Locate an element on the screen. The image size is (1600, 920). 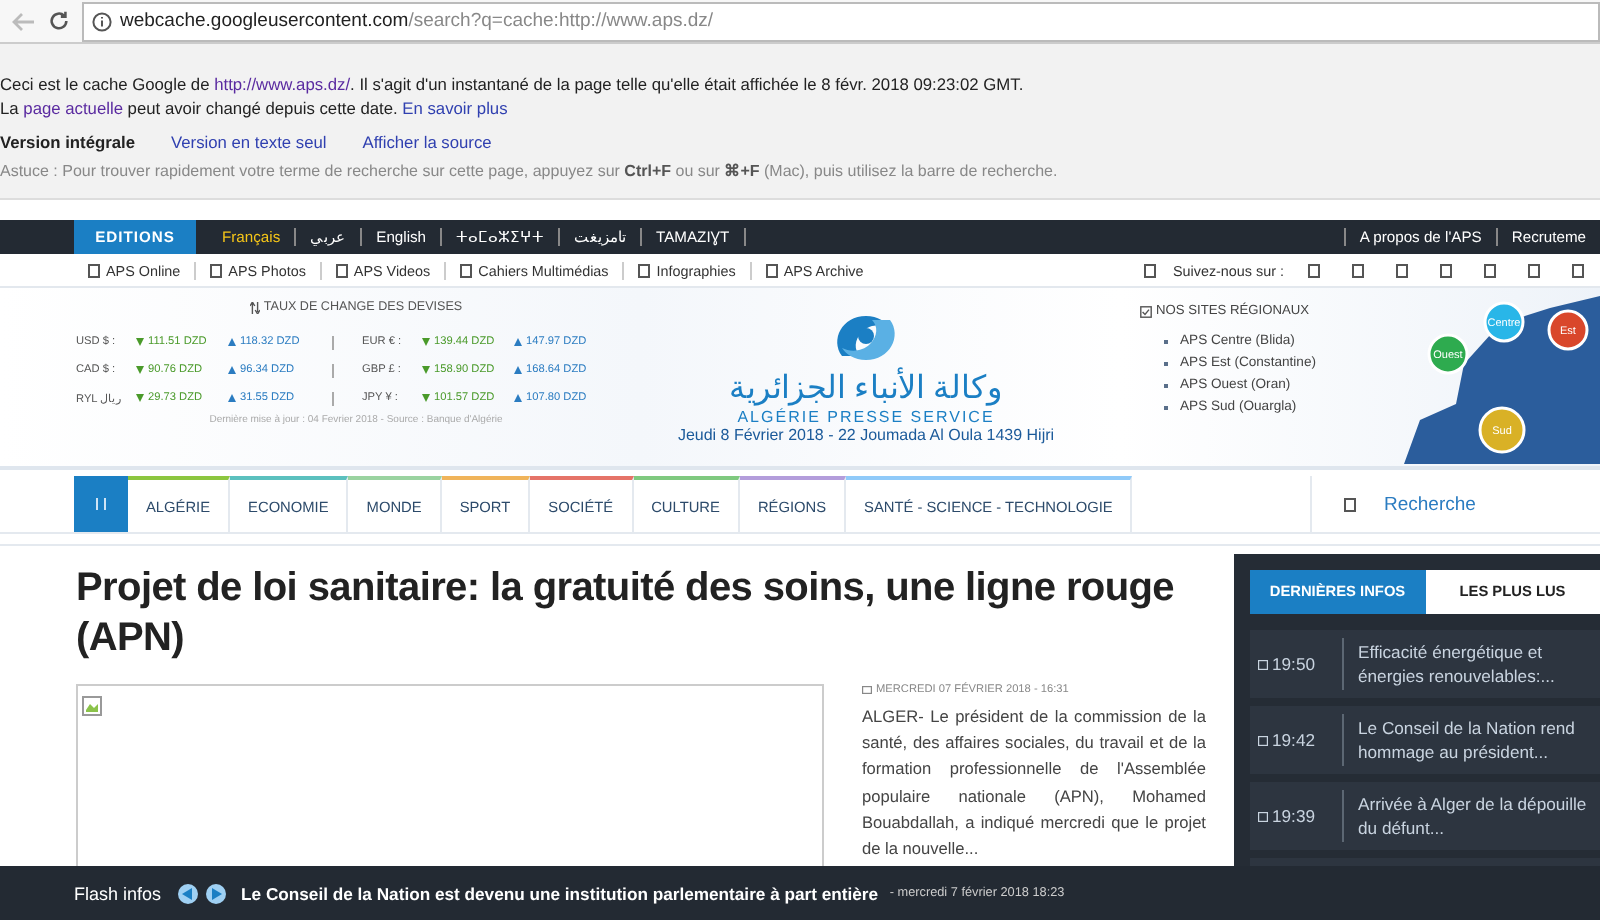
news-time: 19:39 is located at coordinates (1294, 817).